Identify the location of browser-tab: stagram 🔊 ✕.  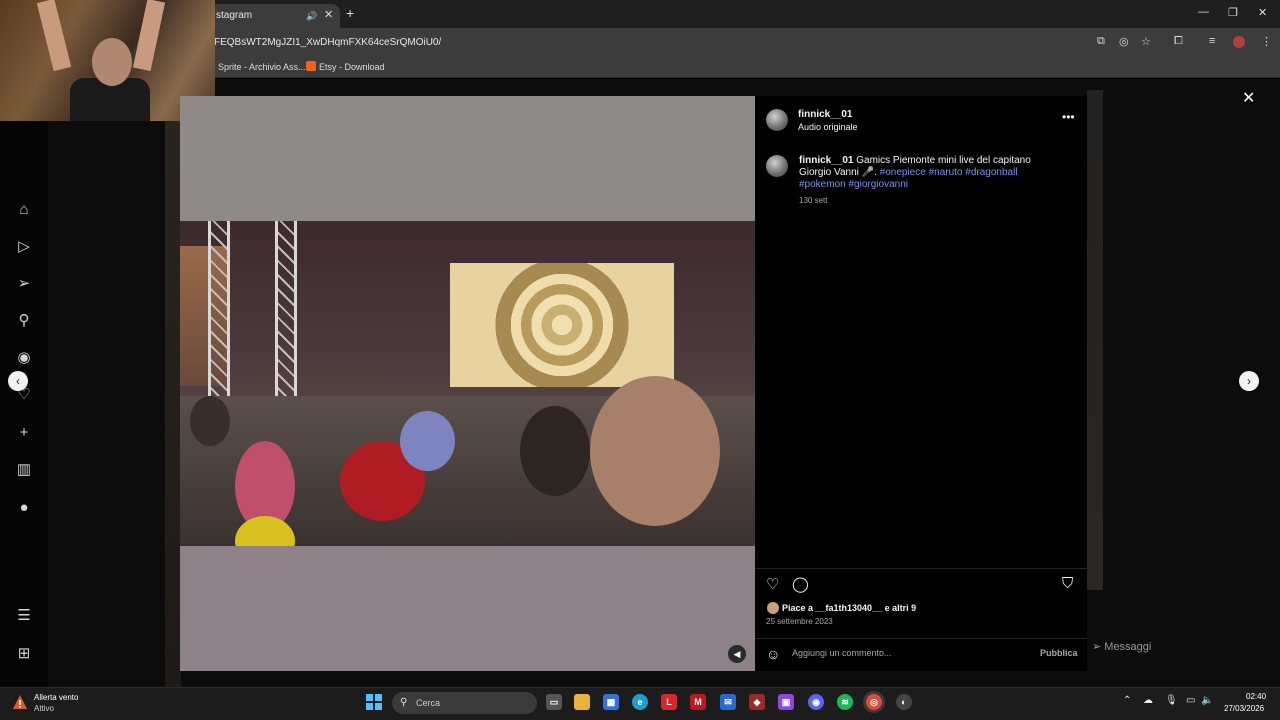
(275, 16).